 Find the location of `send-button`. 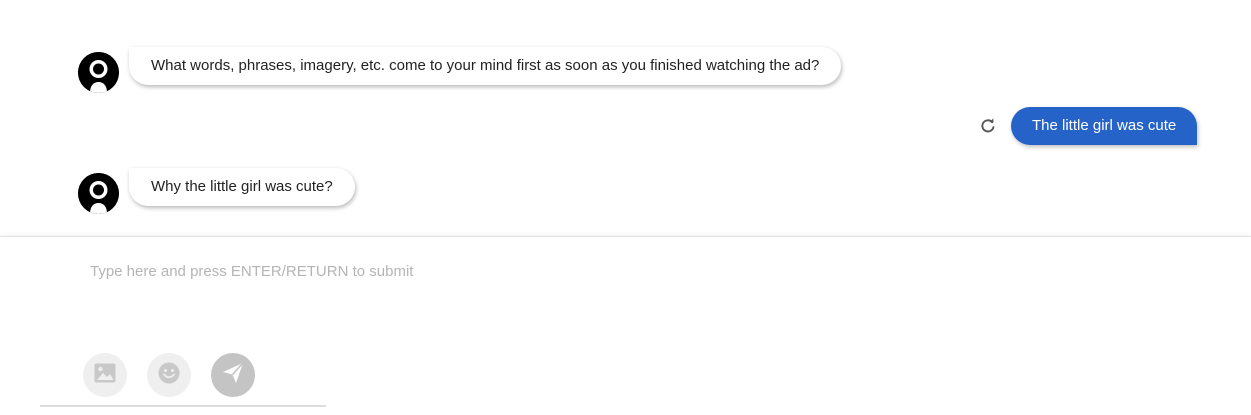

send-button is located at coordinates (233, 375).